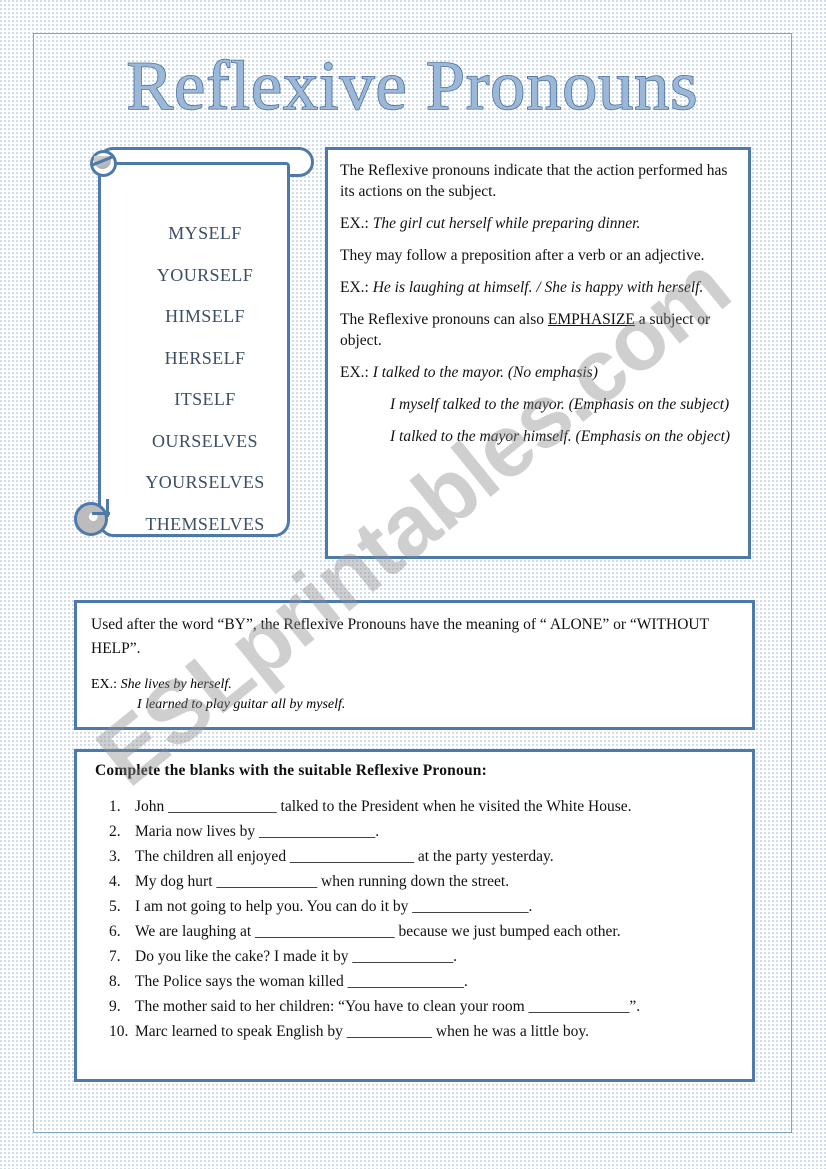 The width and height of the screenshot is (826, 1169). Describe the element at coordinates (115, 806) in the screenshot. I see `exercise-item-number: 1.` at that location.